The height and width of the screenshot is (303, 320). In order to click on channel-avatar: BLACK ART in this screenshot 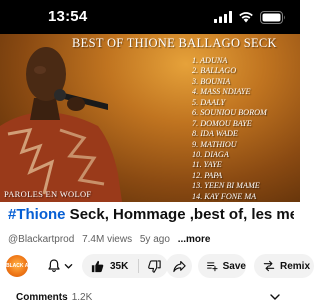, I will do `click(17, 266)`.